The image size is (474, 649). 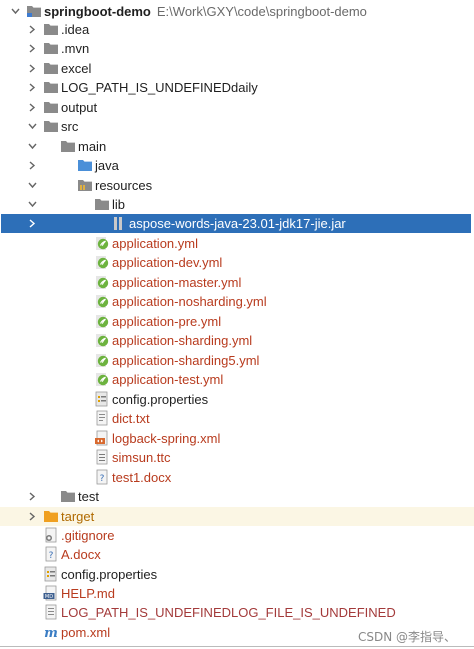 What do you see at coordinates (237, 126) in the screenshot?
I see `tree-row: src` at bounding box center [237, 126].